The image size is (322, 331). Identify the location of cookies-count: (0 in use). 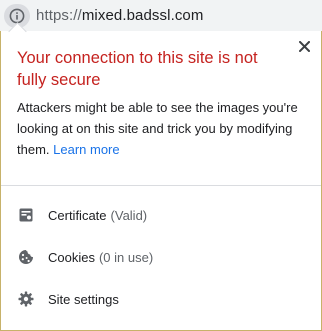
(126, 257).